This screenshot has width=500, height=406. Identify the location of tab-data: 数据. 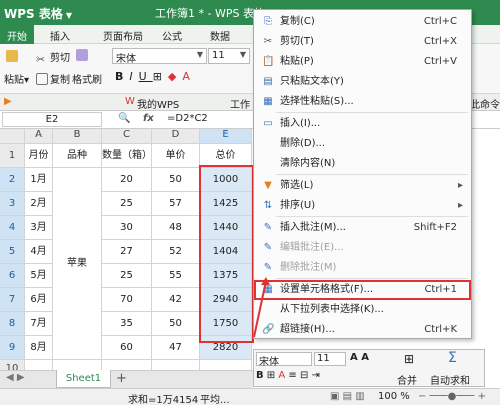
(220, 35).